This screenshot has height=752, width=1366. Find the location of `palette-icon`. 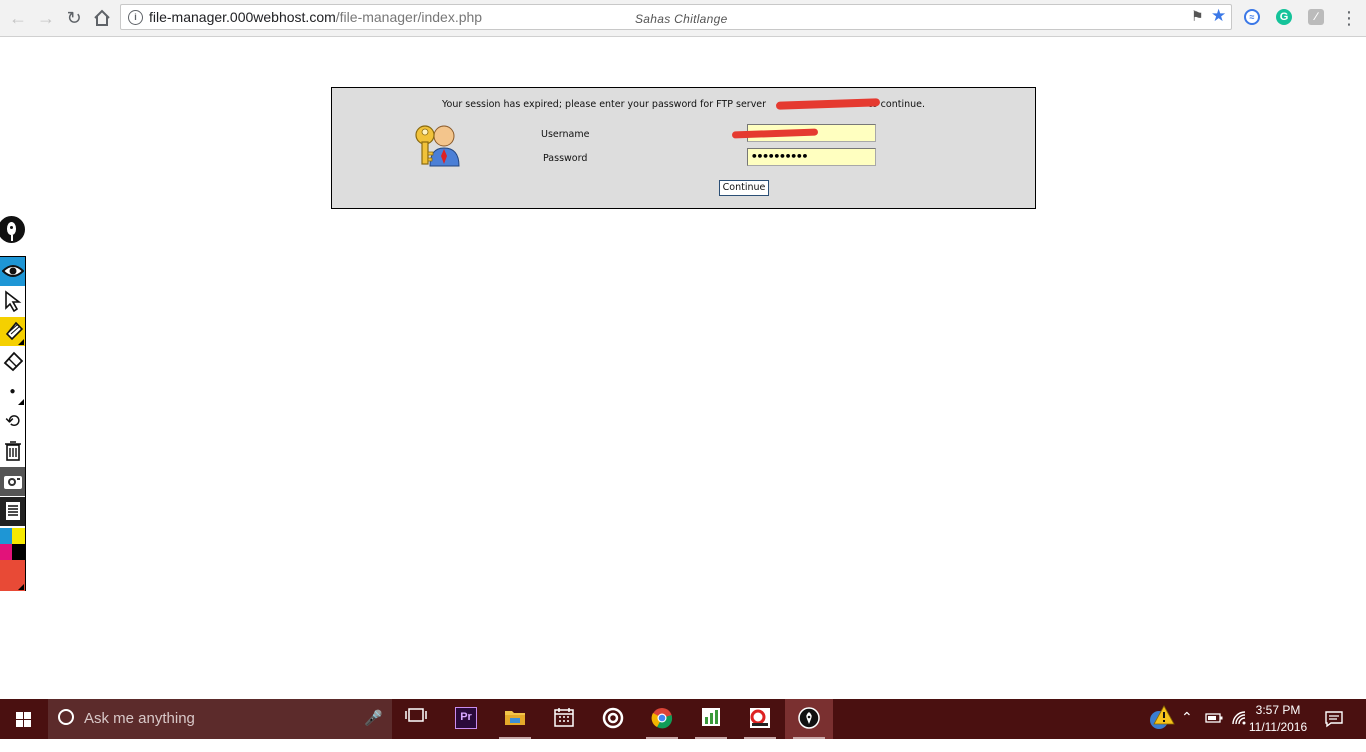

palette-icon is located at coordinates (12, 544).